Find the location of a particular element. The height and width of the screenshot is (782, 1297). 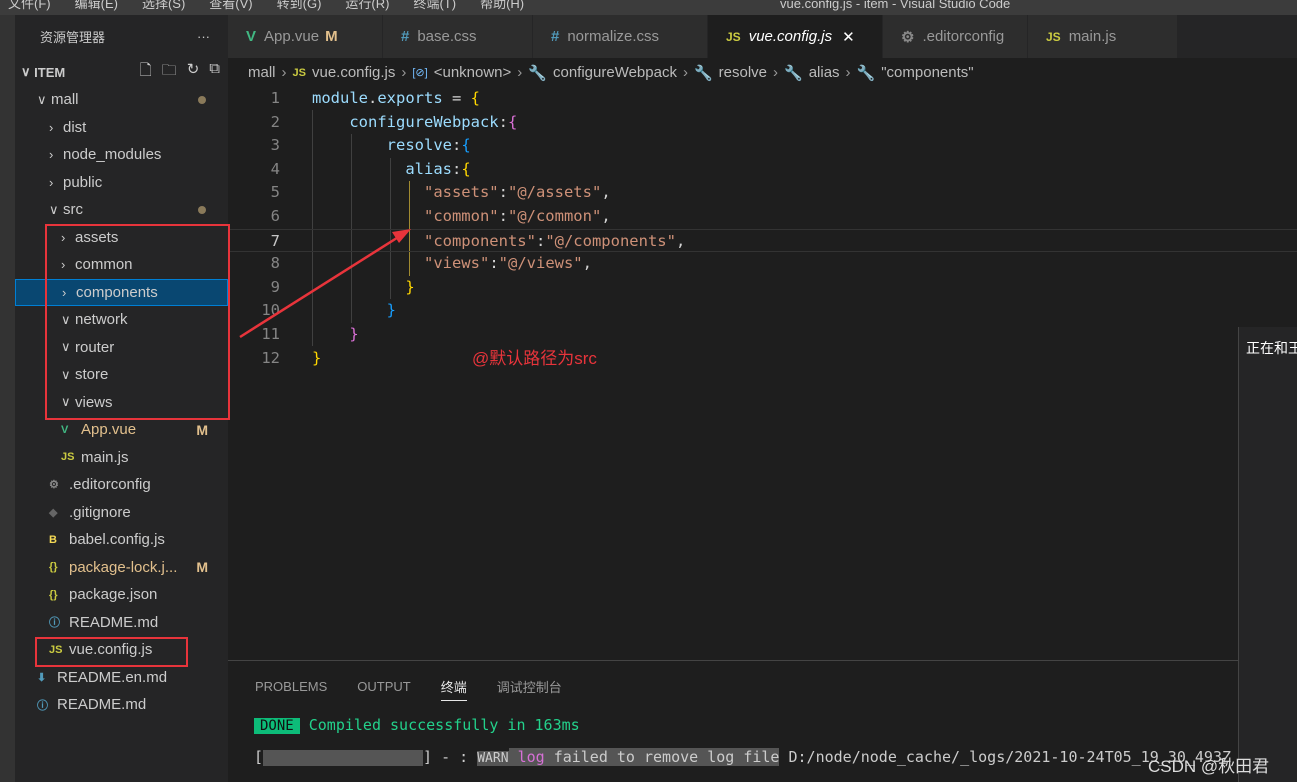

log-label: log is located at coordinates (531, 757).